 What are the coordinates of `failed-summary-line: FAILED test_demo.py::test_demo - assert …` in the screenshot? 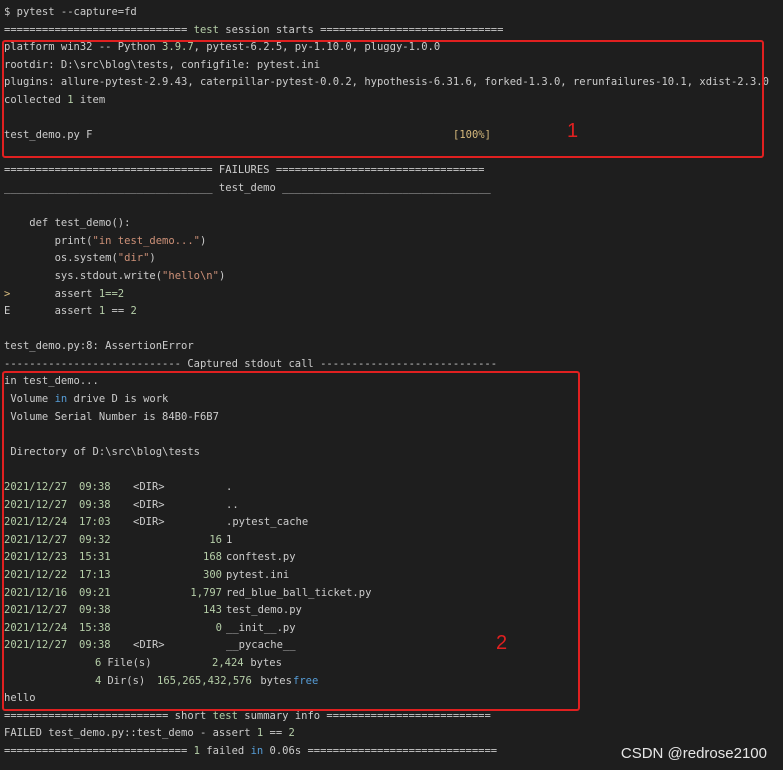 It's located at (149, 733).